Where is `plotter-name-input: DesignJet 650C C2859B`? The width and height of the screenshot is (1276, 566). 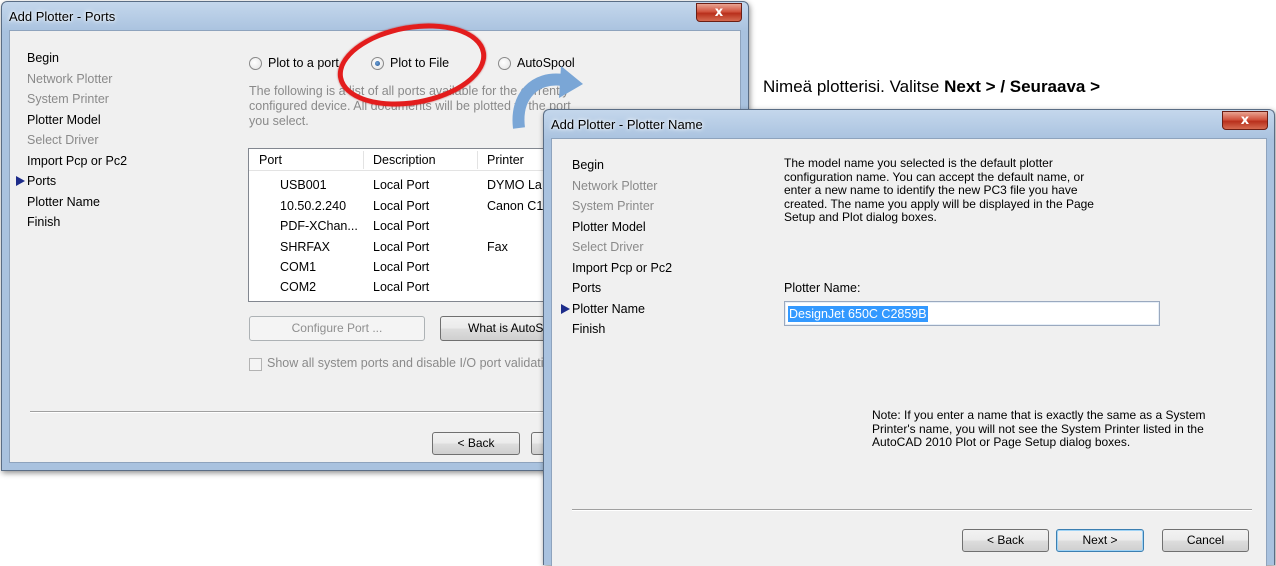 plotter-name-input: DesignJet 650C C2859B is located at coordinates (972, 313).